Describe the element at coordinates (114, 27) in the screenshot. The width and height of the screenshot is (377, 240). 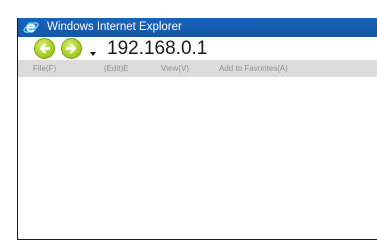
I see `window-title: Windows Internet Explorer` at that location.